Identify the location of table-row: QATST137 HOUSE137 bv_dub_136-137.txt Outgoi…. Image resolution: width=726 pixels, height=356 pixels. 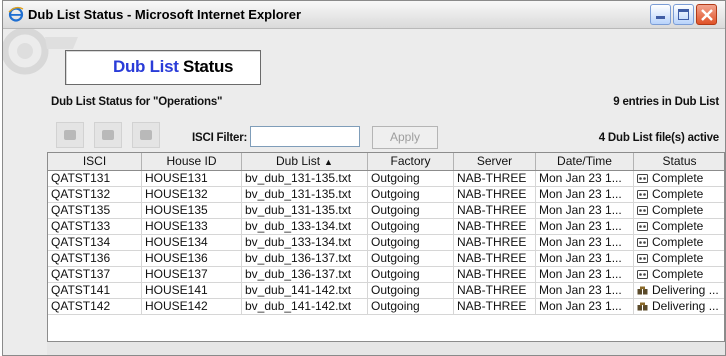
(386, 275).